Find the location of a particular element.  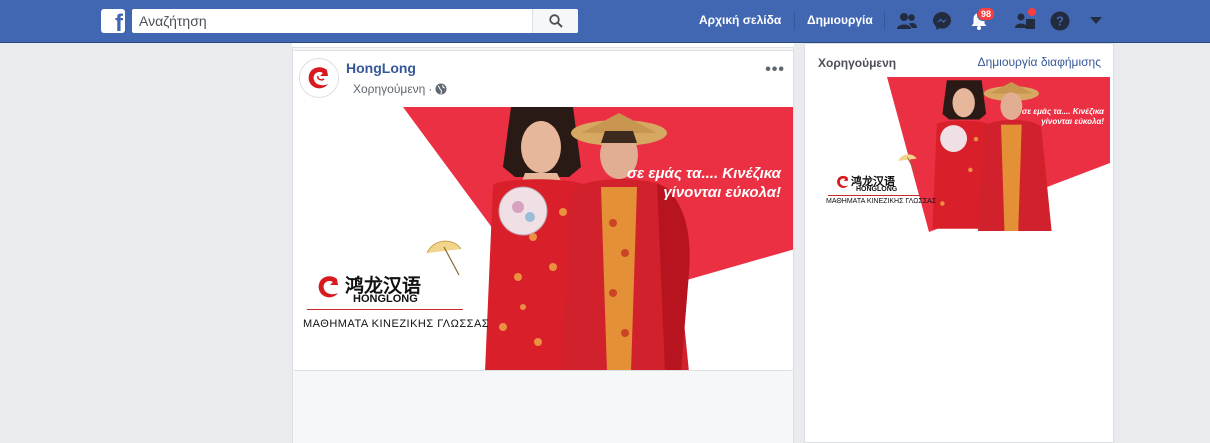

create-link: Δημιουργία is located at coordinates (840, 20).